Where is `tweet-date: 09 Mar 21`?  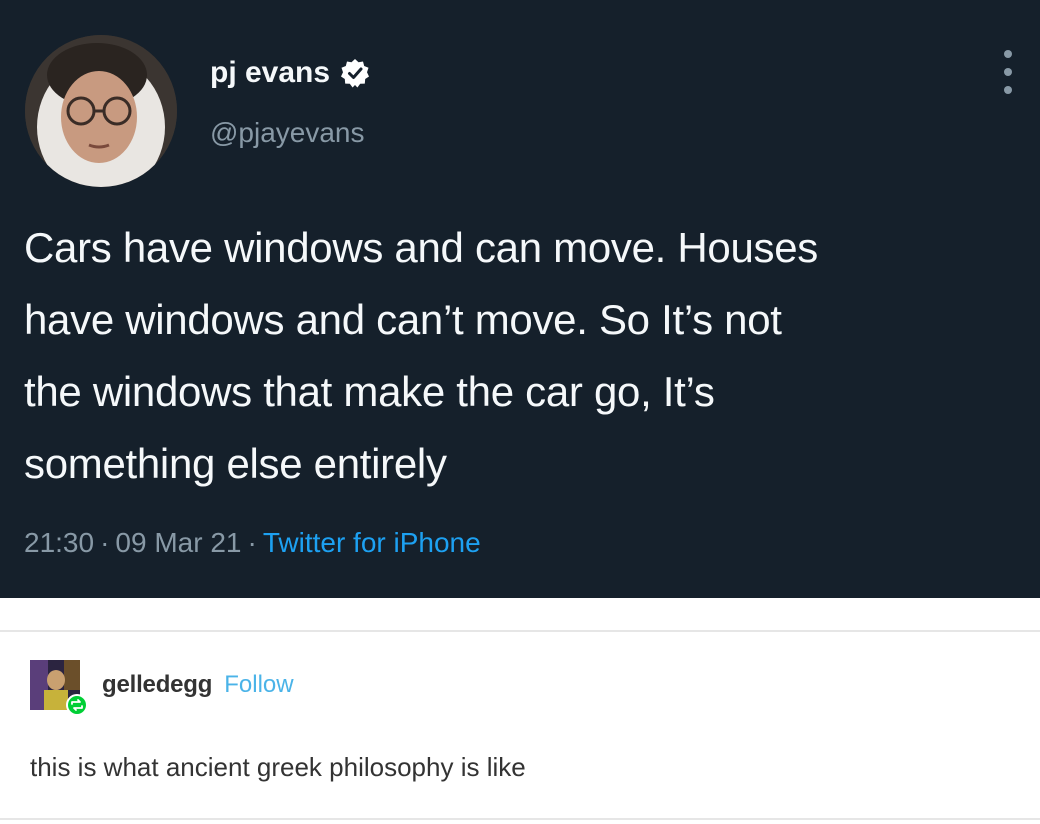
tweet-date: 09 Mar 21 is located at coordinates (178, 542).